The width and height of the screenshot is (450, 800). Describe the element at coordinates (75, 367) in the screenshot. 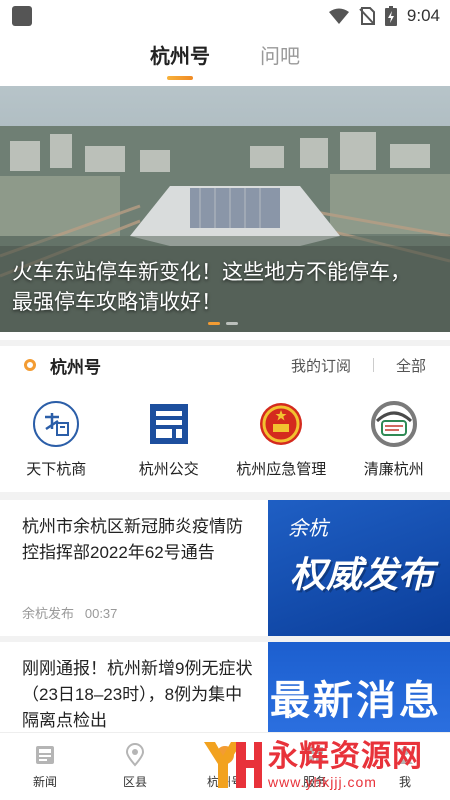

I see `section-title: 杭州号` at that location.